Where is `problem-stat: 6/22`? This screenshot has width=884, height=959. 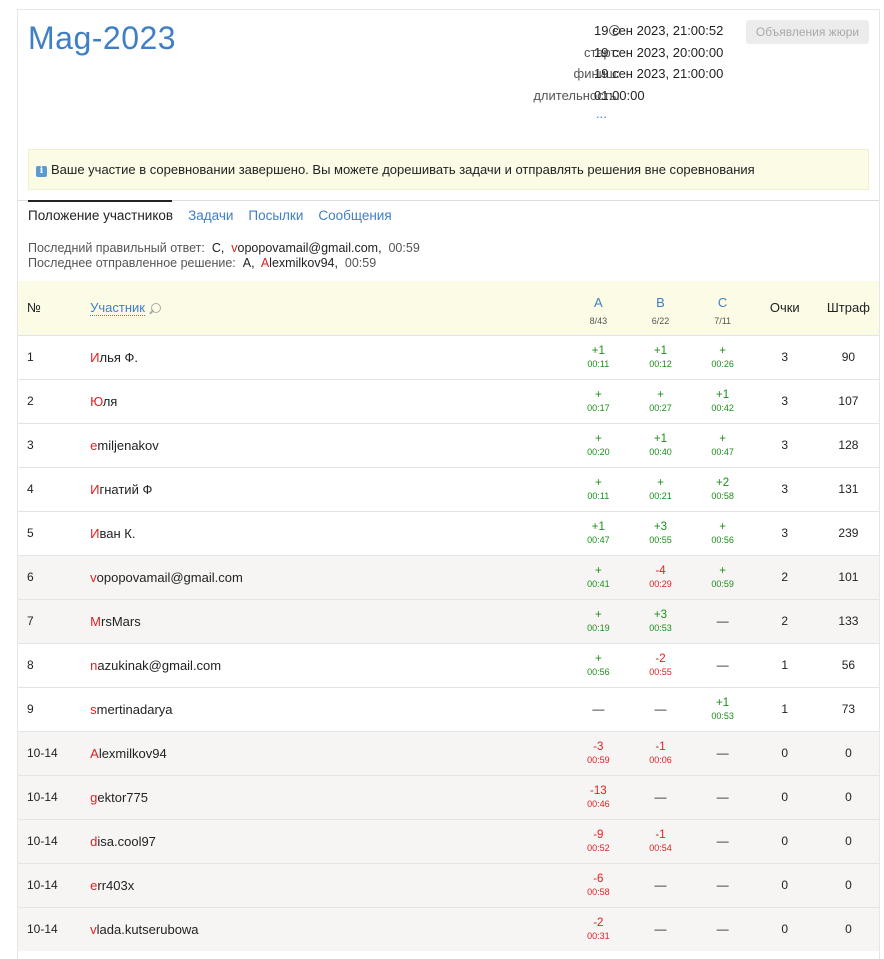 problem-stat: 6/22 is located at coordinates (660, 321).